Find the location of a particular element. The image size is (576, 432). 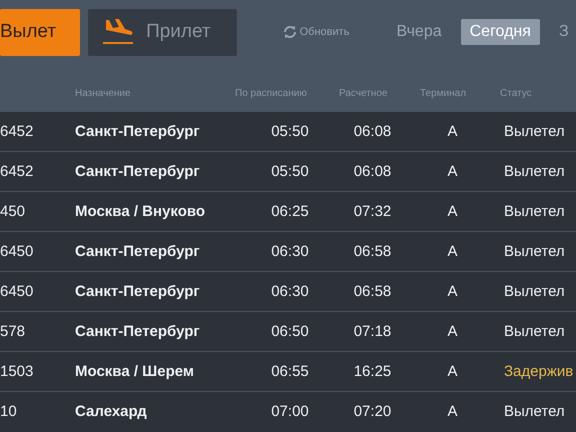

column-header: Назначение is located at coordinates (103, 93).